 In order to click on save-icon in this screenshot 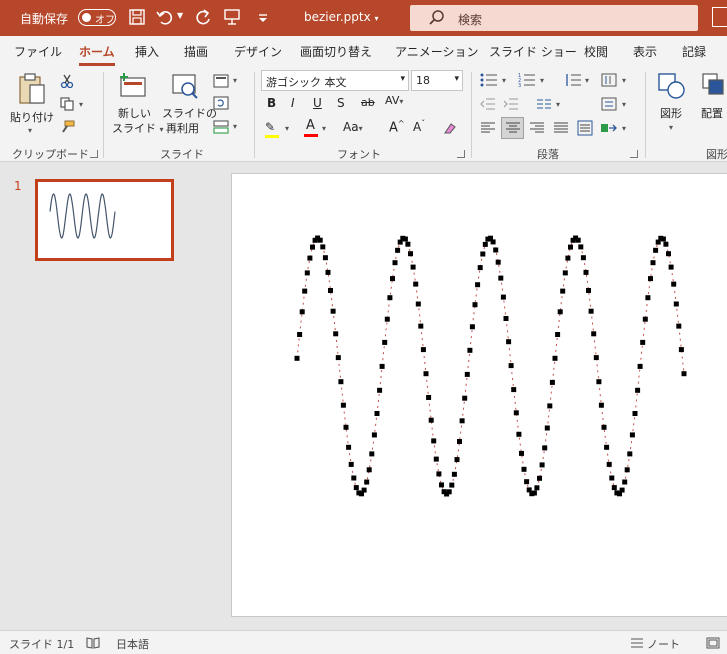, I will do `click(137, 17)`.